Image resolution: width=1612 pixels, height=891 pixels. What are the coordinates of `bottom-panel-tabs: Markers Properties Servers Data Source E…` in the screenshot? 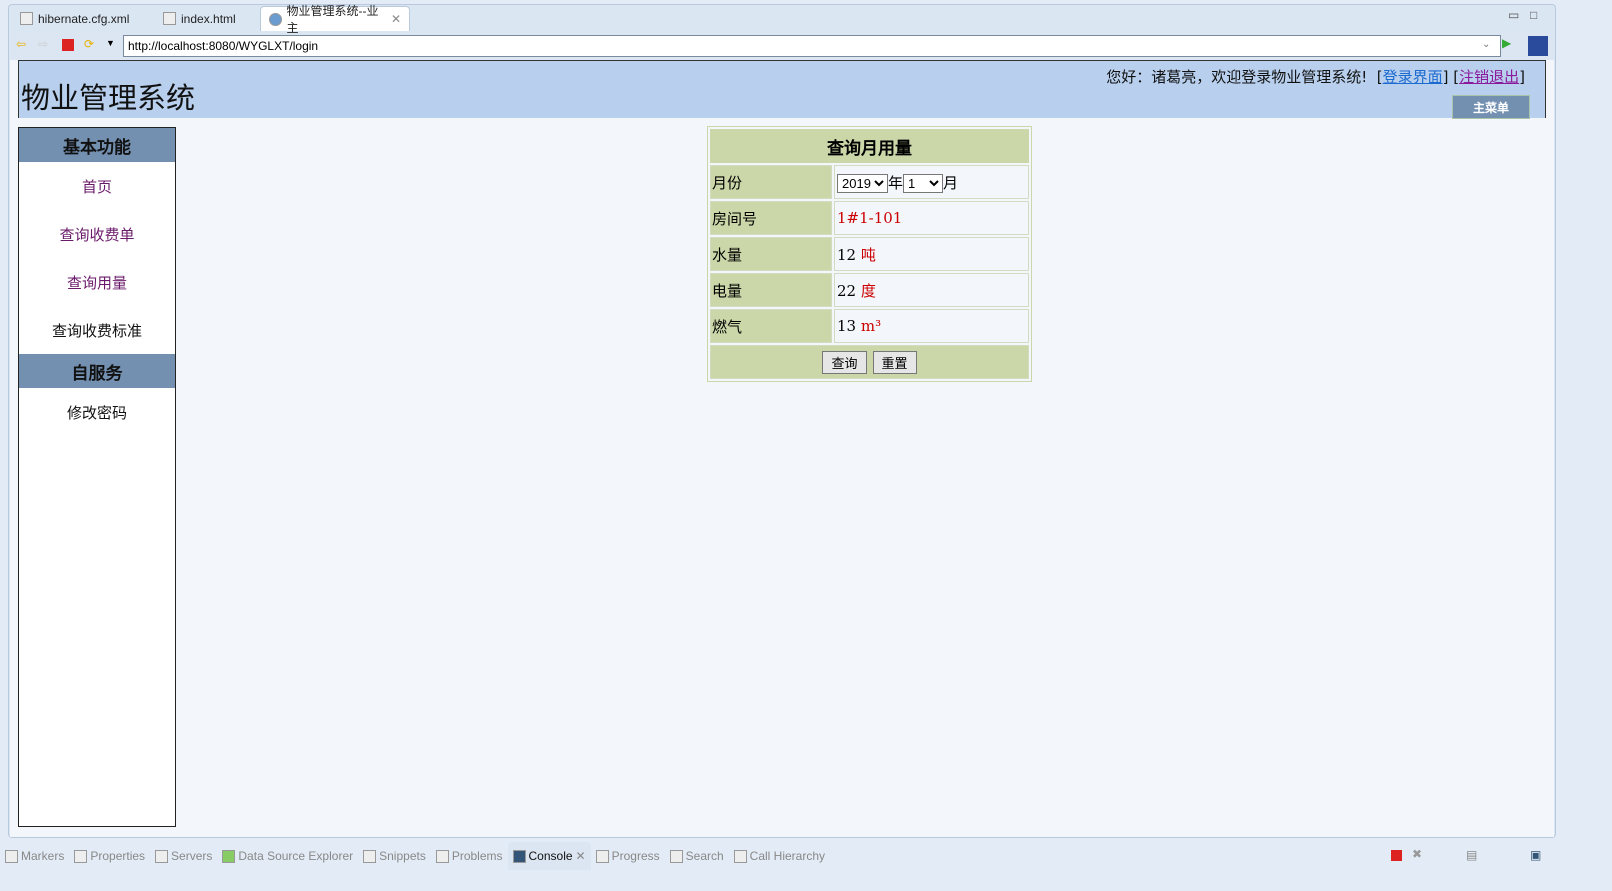 It's located at (806, 856).